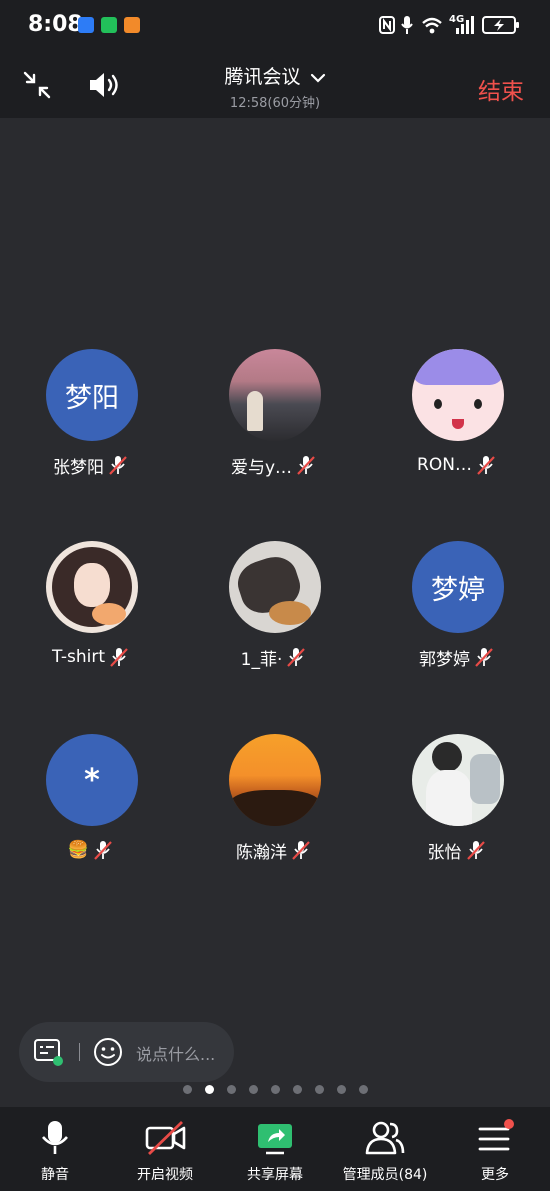 The height and width of the screenshot is (1191, 550). I want to click on meeting-toolbar: 静音 开启视频 共享屏幕 管理成员(84) 更多, so click(275, 1149).